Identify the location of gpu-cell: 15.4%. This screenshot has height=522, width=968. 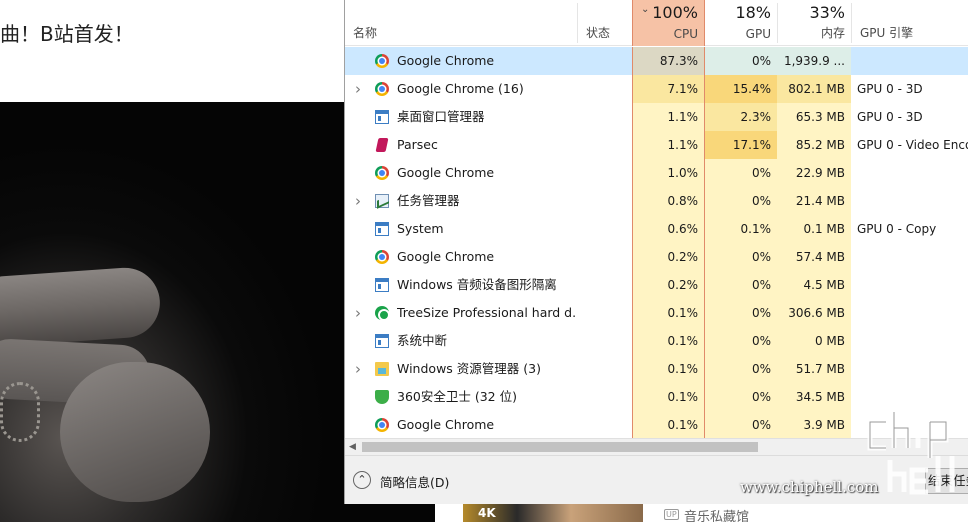
(741, 89).